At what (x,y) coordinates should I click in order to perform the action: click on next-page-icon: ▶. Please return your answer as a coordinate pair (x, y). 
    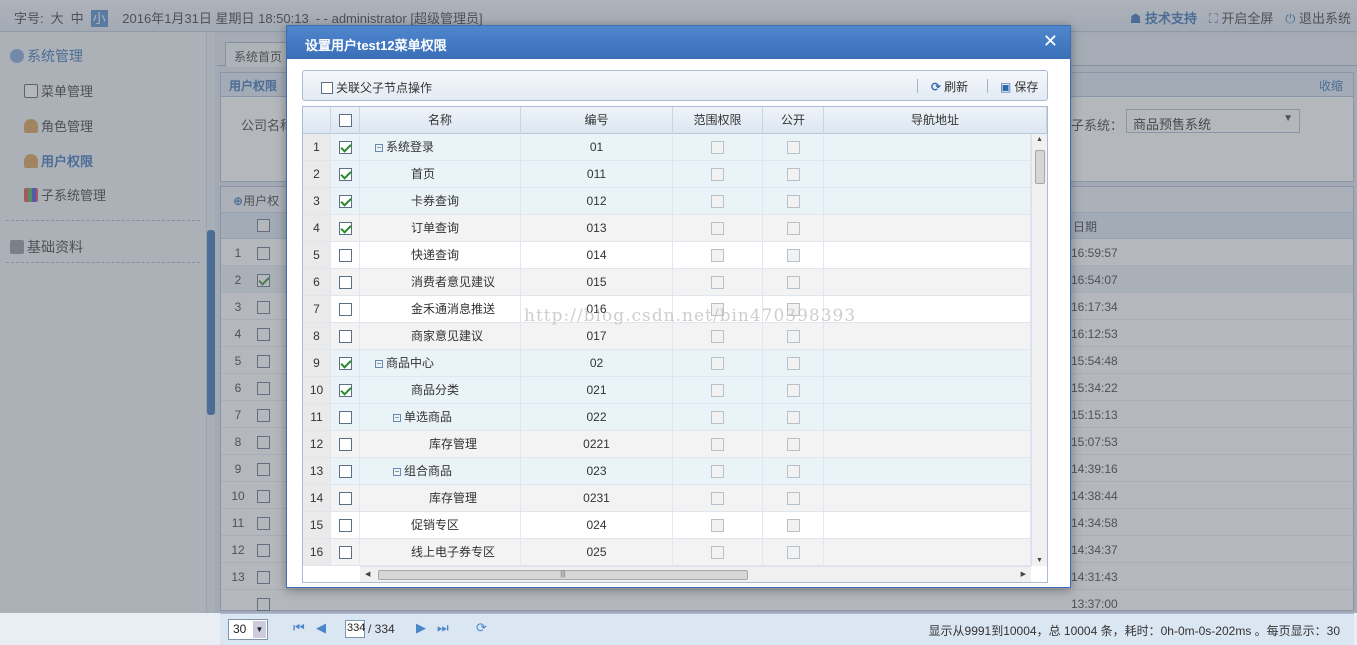
    Looking at the image, I should click on (421, 628).